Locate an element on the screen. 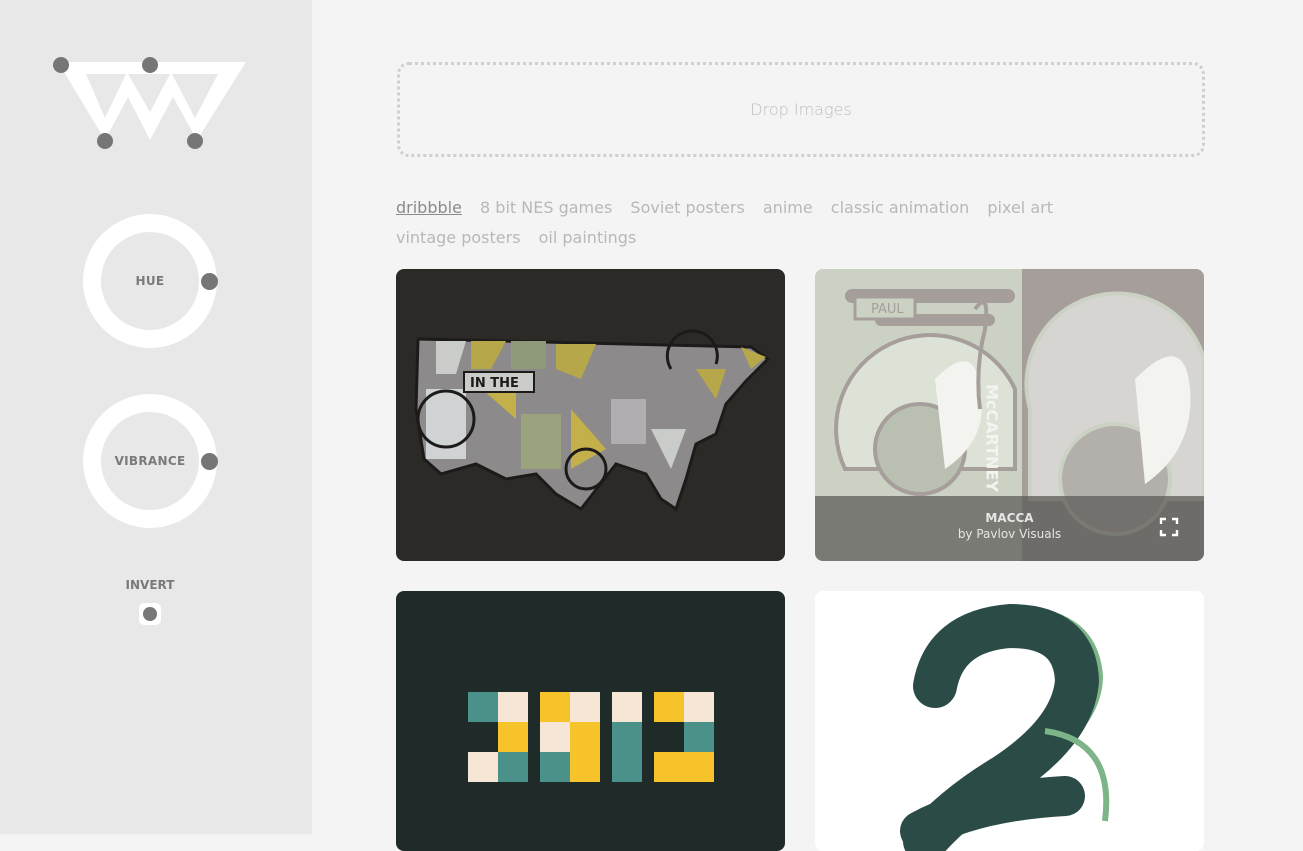 The height and width of the screenshot is (851, 1303). fullscreen-icon is located at coordinates (1169, 527).